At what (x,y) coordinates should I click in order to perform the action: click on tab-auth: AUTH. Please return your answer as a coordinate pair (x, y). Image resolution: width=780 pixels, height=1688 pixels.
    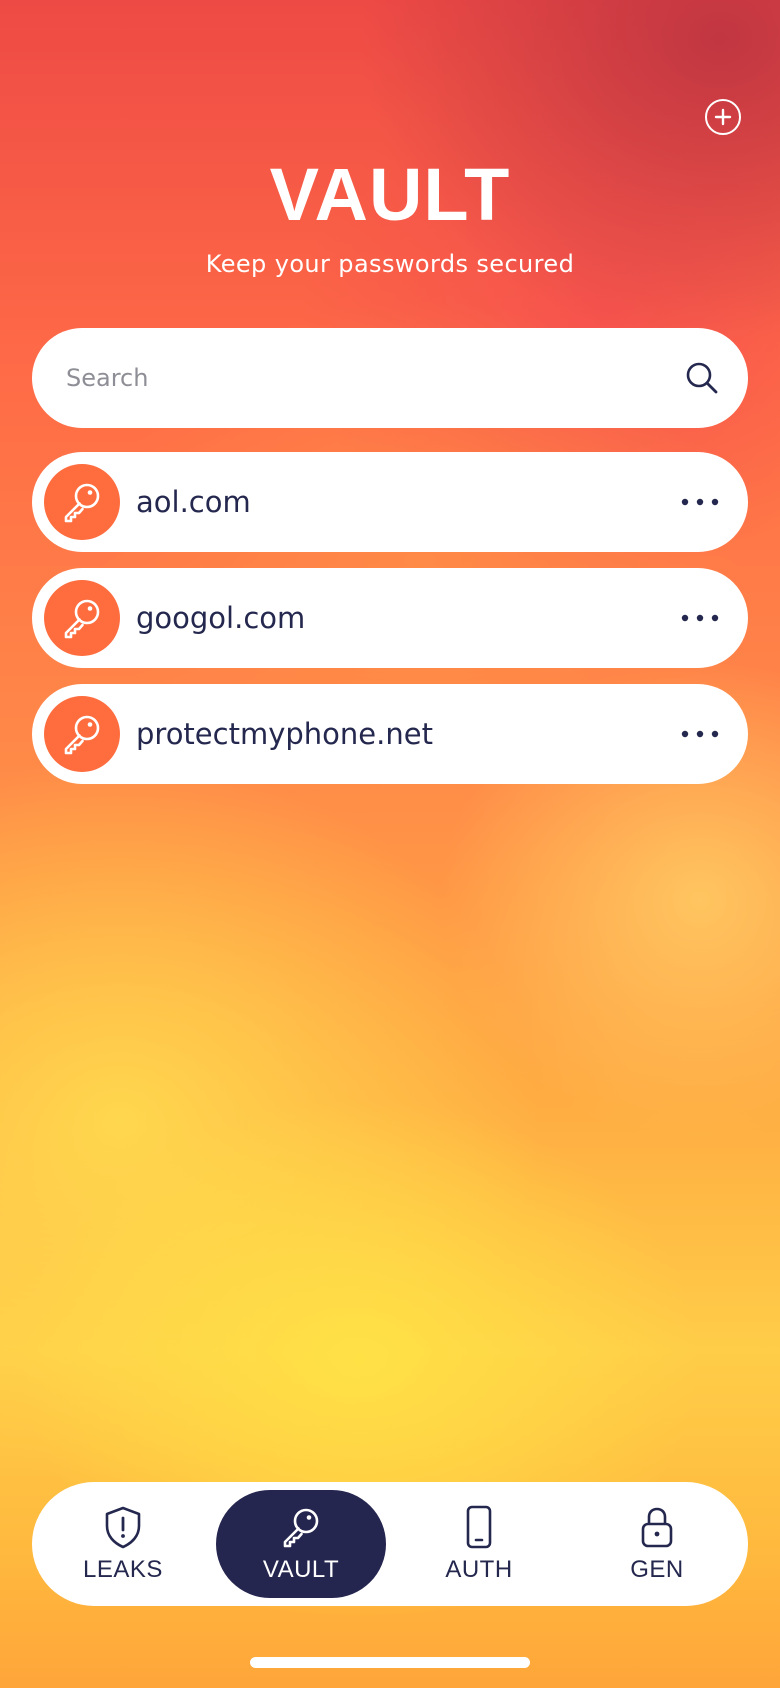
    Looking at the image, I should click on (479, 1544).